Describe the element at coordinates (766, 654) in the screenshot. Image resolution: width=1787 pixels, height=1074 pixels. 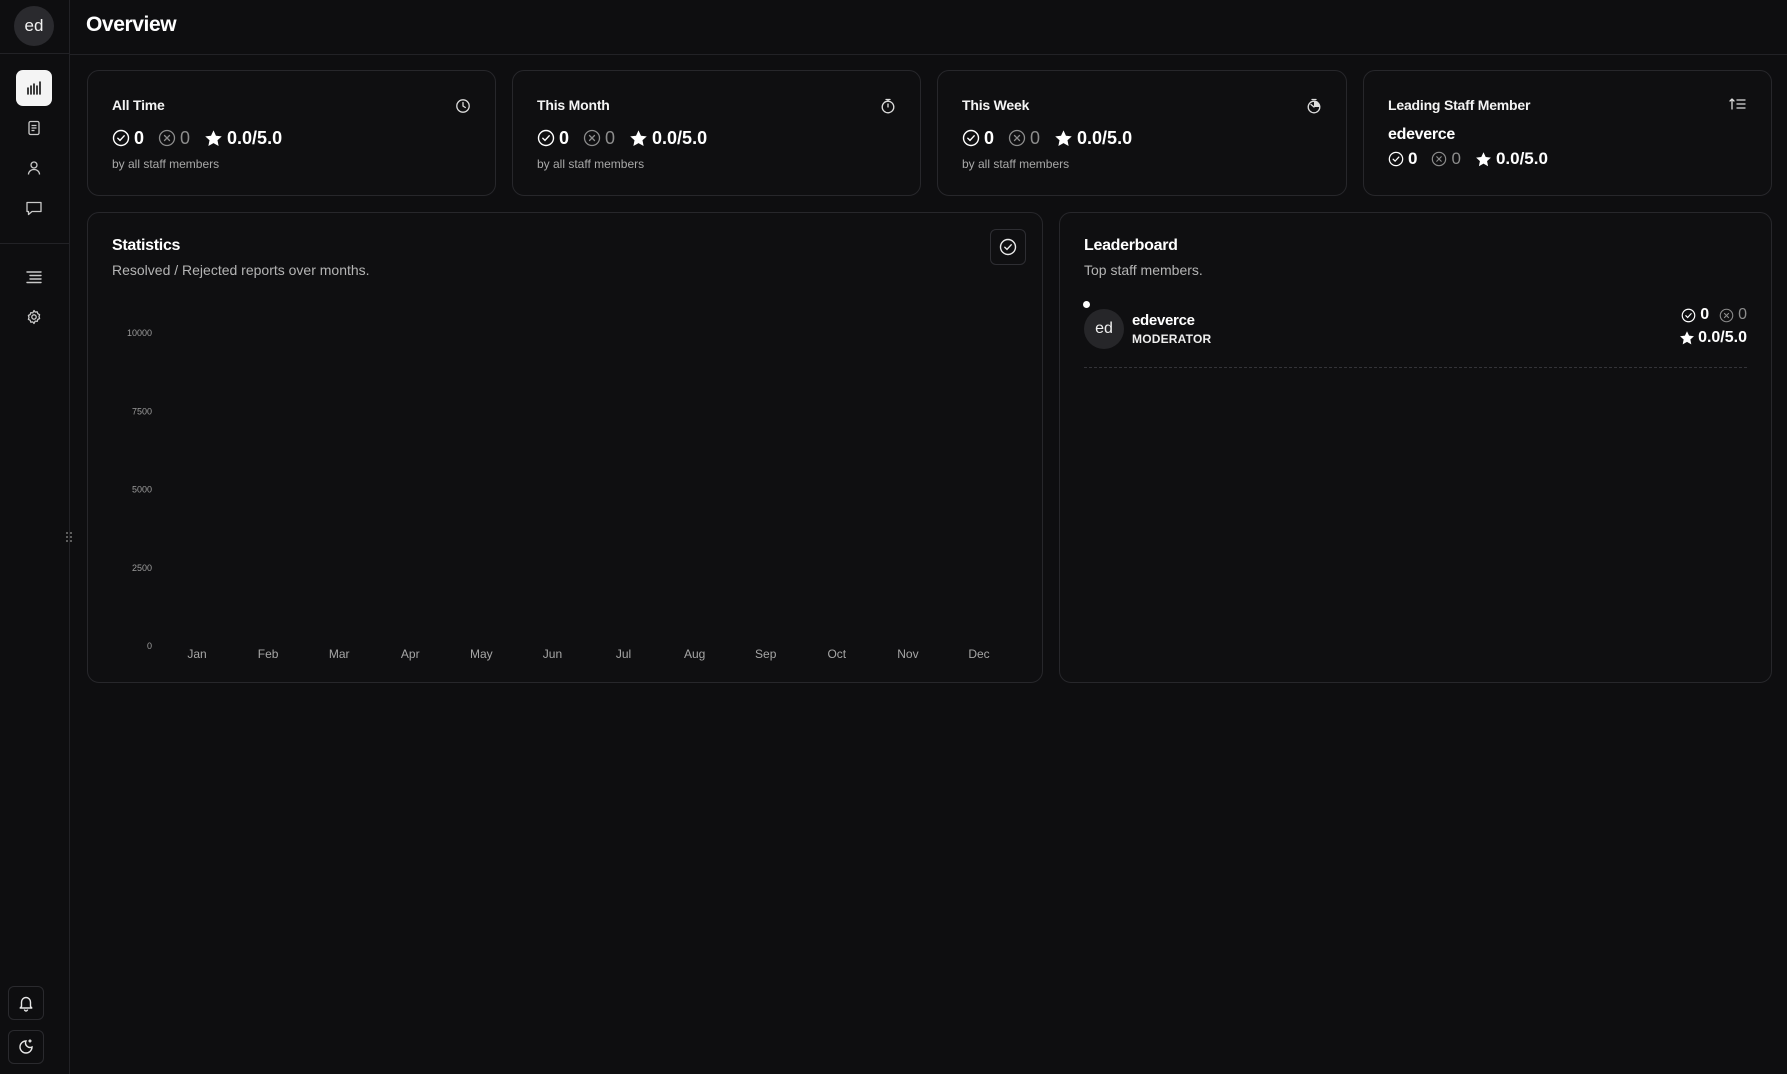
I see `x-tick-label: Sep` at that location.